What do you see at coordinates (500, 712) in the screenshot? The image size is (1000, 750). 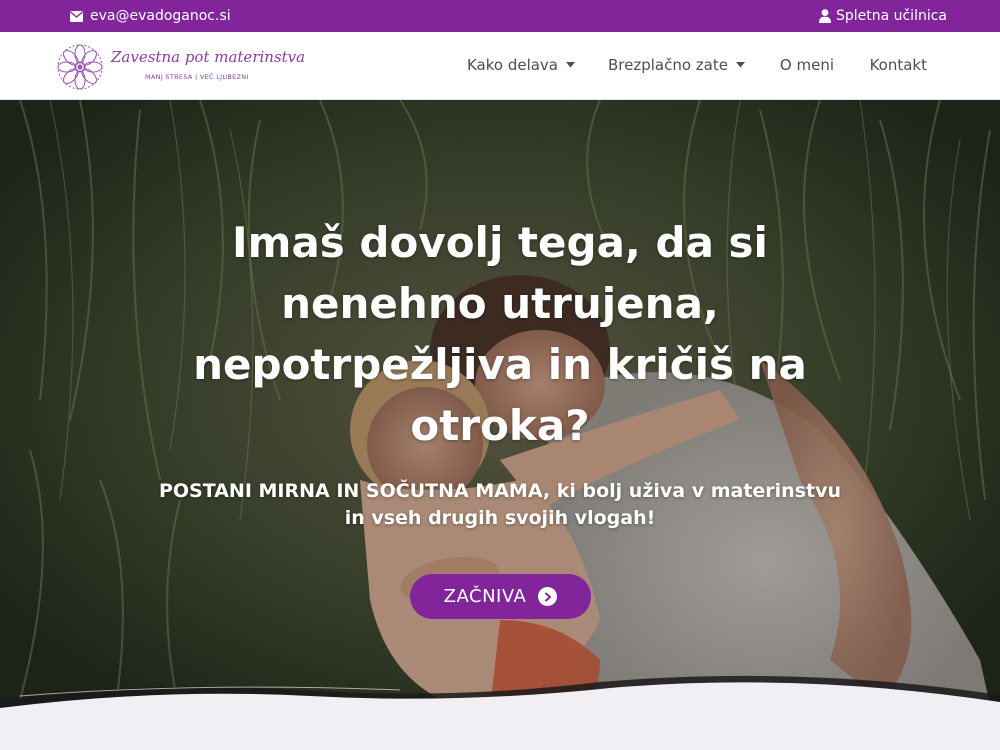 I see `wave-divider` at bounding box center [500, 712].